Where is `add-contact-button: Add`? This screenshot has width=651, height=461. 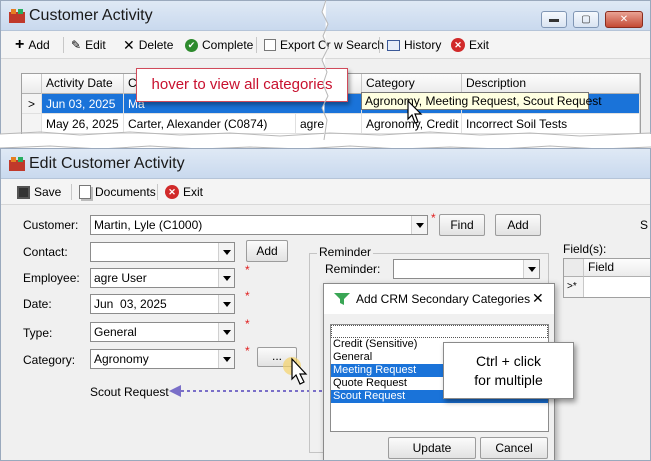
add-contact-button: Add is located at coordinates (267, 251).